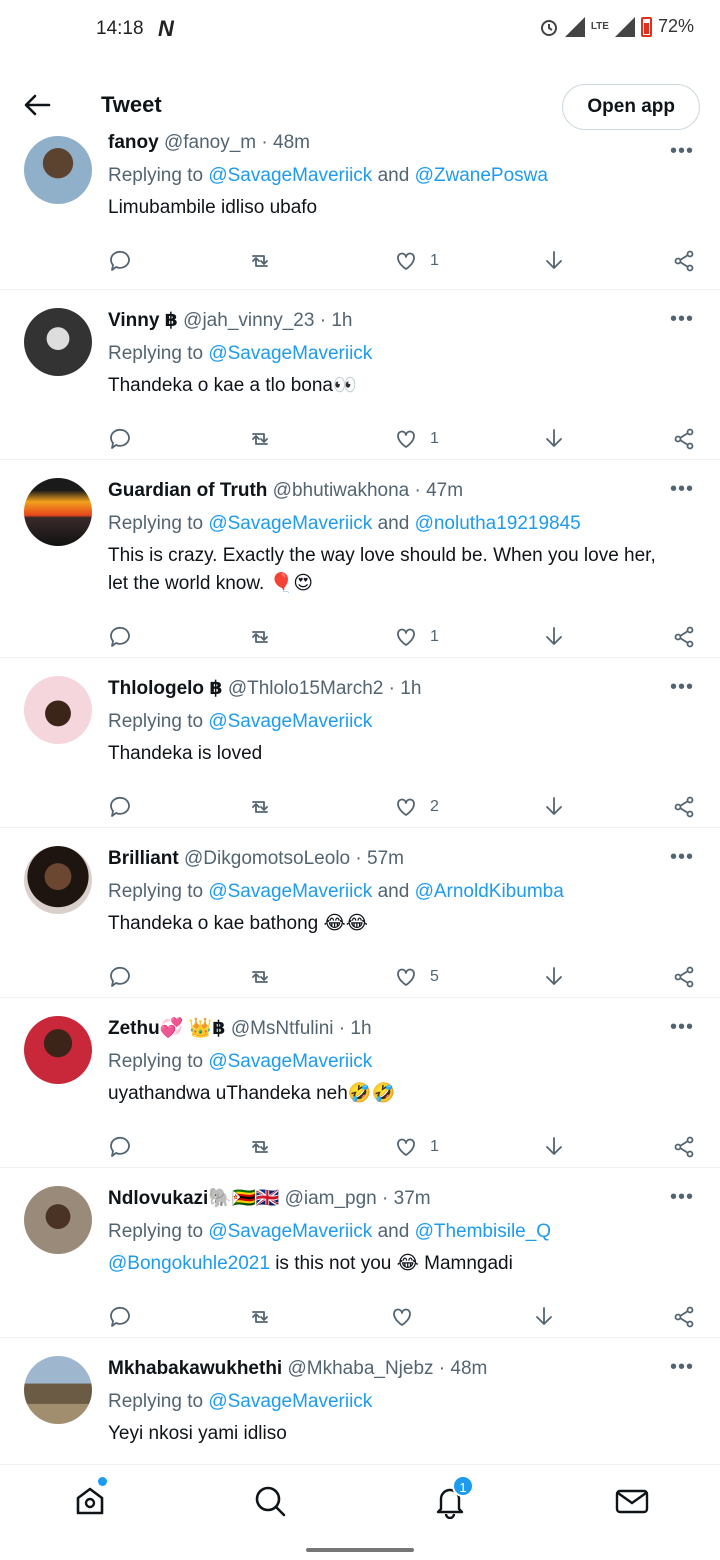 The height and width of the screenshot is (1560, 720). Describe the element at coordinates (133, 142) in the screenshot. I see `display-name: fanoy` at that location.